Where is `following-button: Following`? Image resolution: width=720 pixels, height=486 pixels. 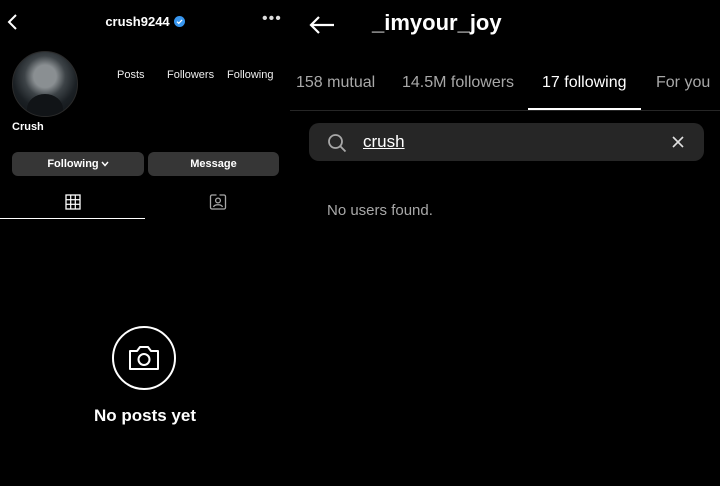
following-button: Following is located at coordinates (78, 164).